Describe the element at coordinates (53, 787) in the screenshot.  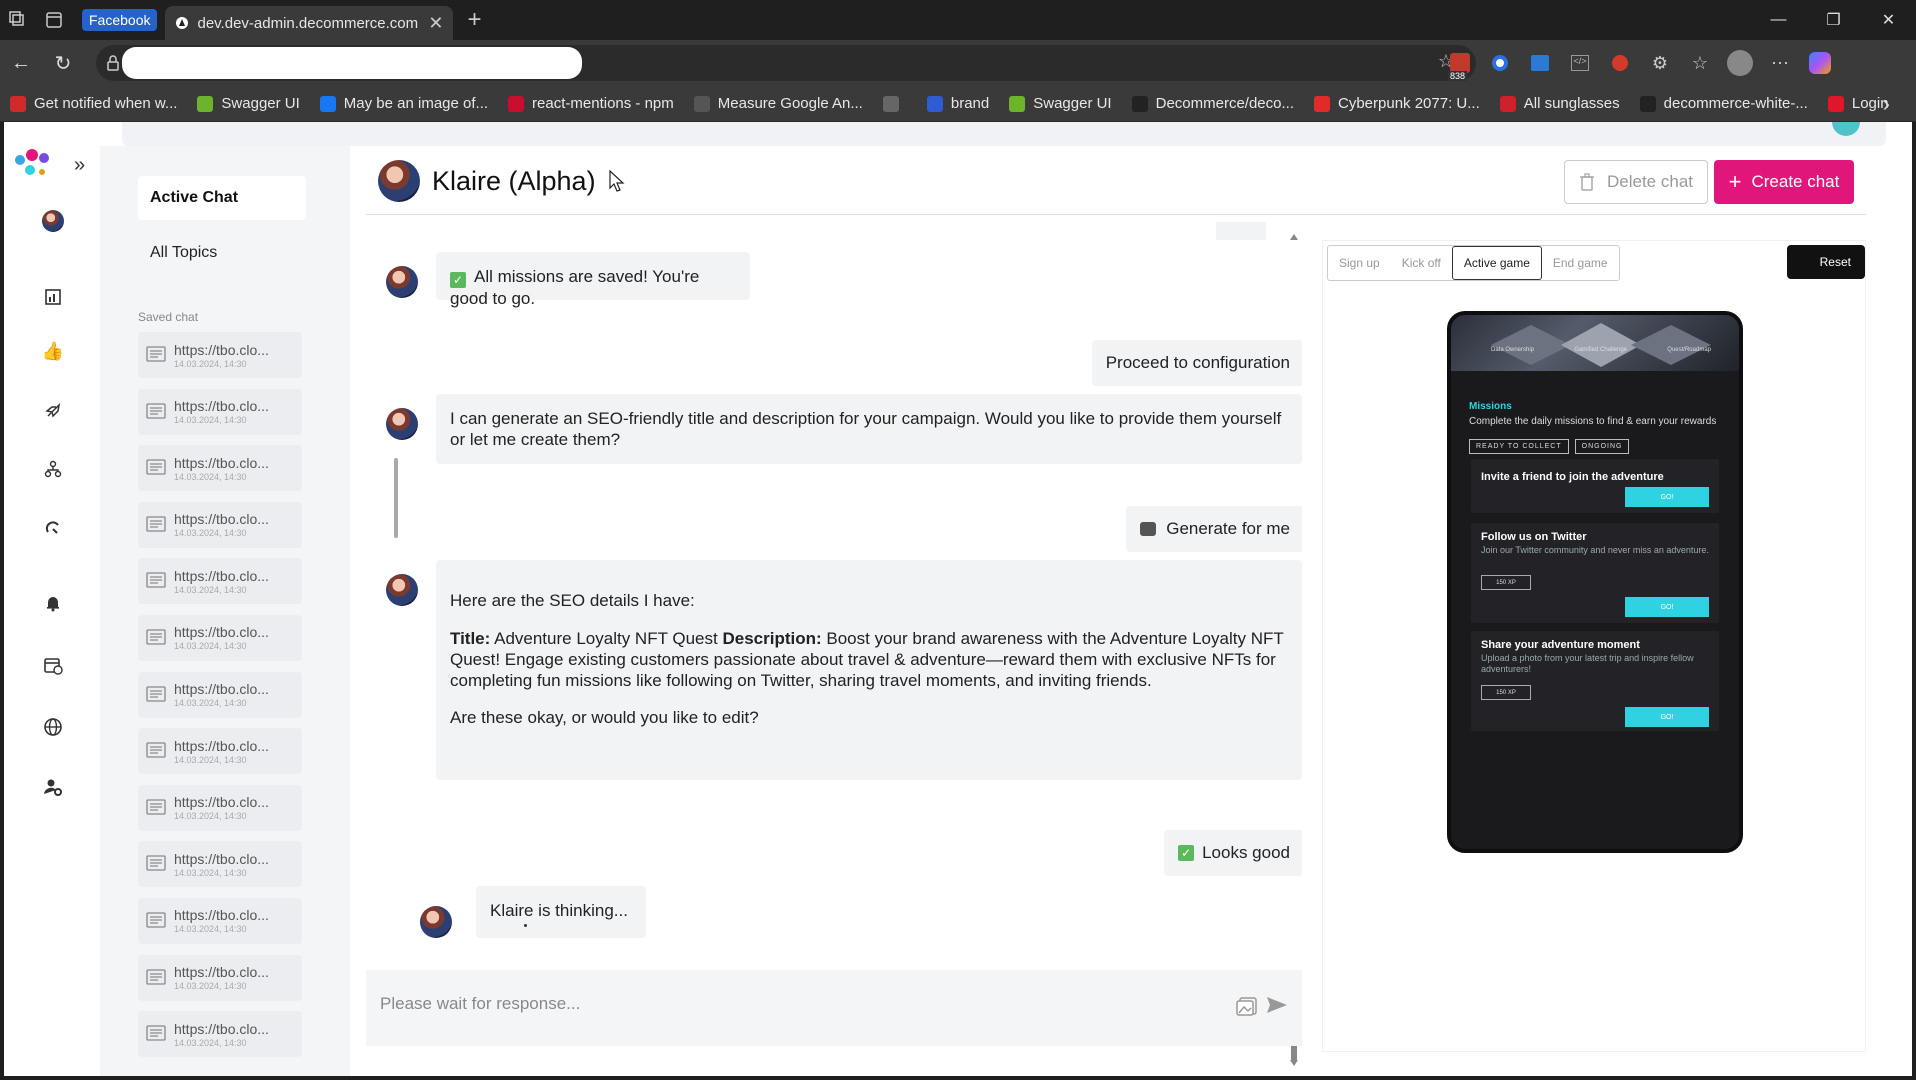
I see `user-settings-icon` at that location.